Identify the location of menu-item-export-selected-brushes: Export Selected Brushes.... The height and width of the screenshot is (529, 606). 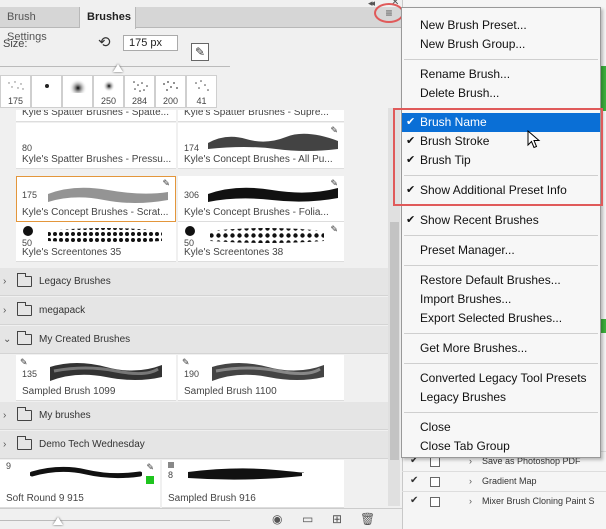
(501, 318).